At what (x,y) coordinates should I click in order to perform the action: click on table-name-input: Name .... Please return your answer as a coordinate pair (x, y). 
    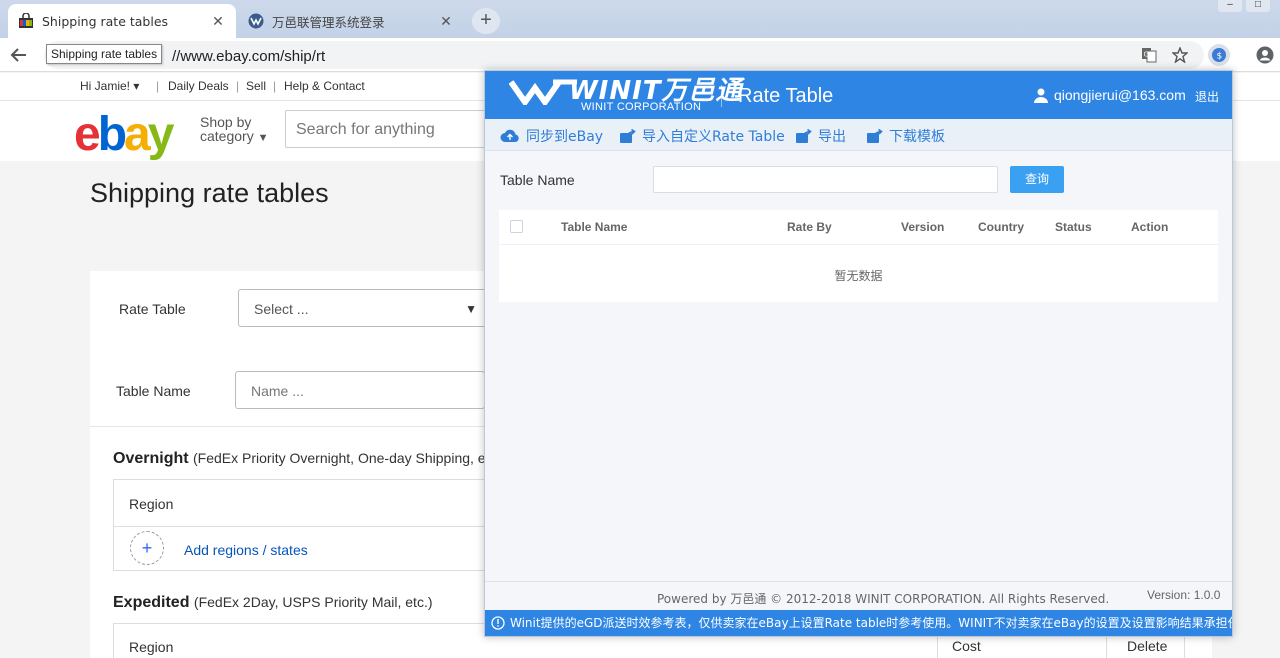
    Looking at the image, I should click on (360, 390).